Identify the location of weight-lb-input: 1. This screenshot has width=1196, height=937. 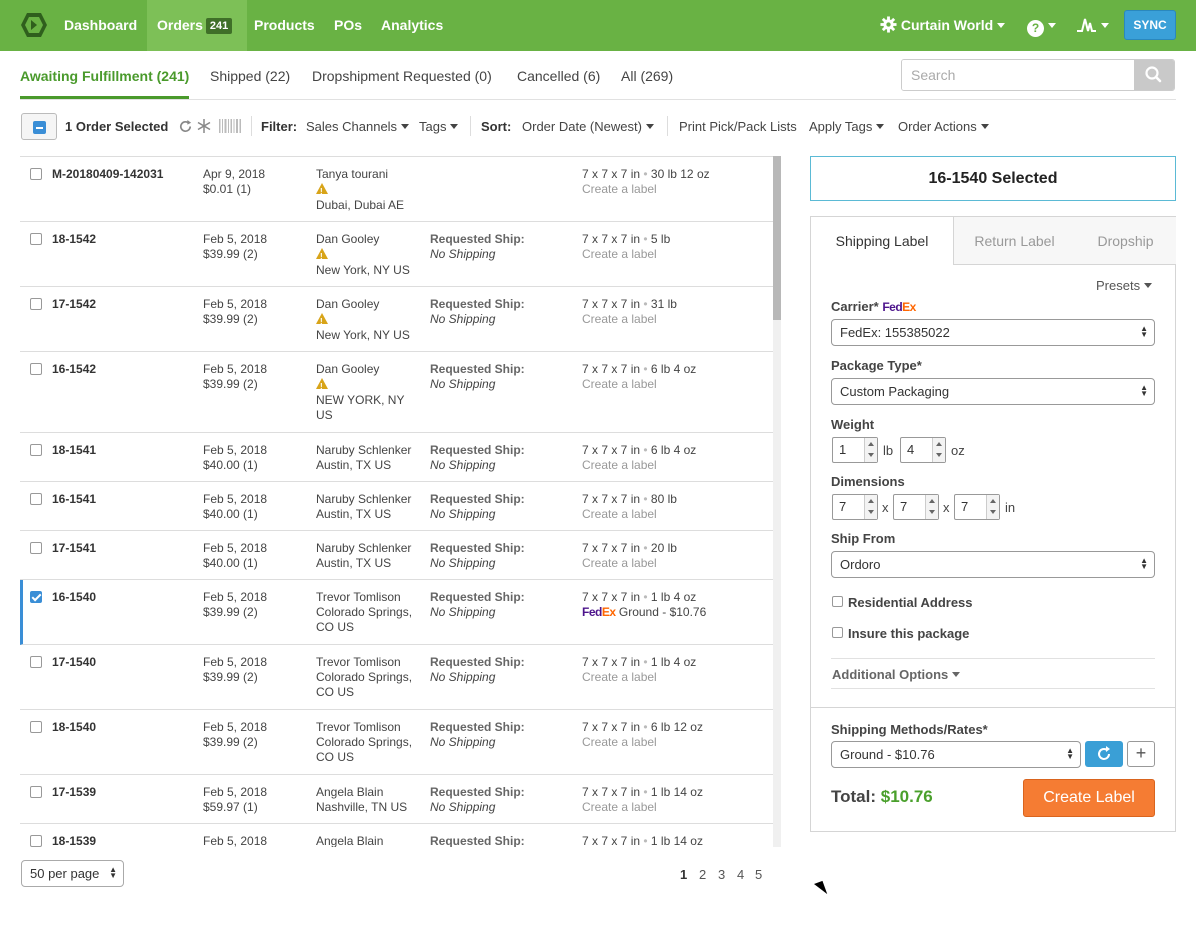
(855, 450).